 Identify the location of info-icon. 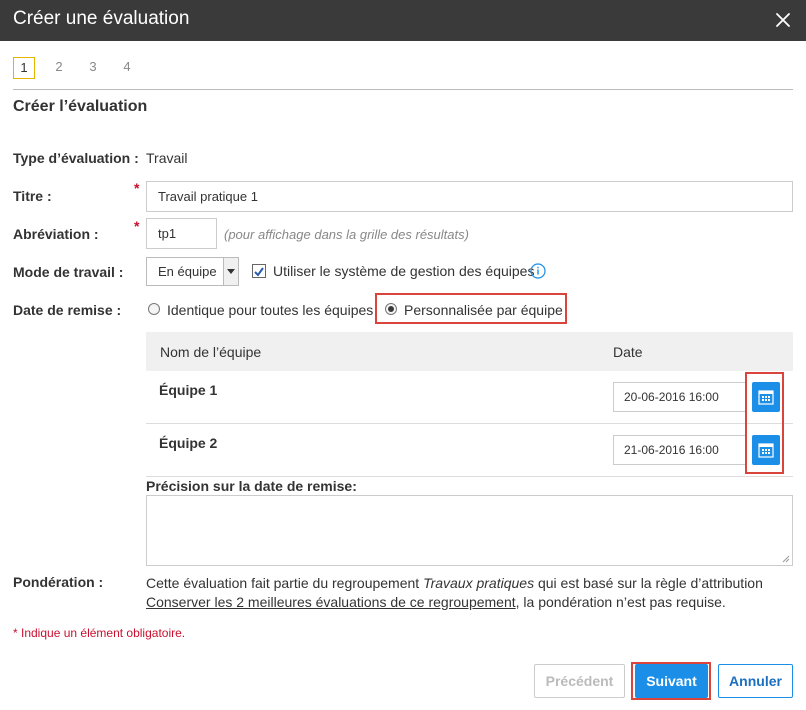
(538, 271).